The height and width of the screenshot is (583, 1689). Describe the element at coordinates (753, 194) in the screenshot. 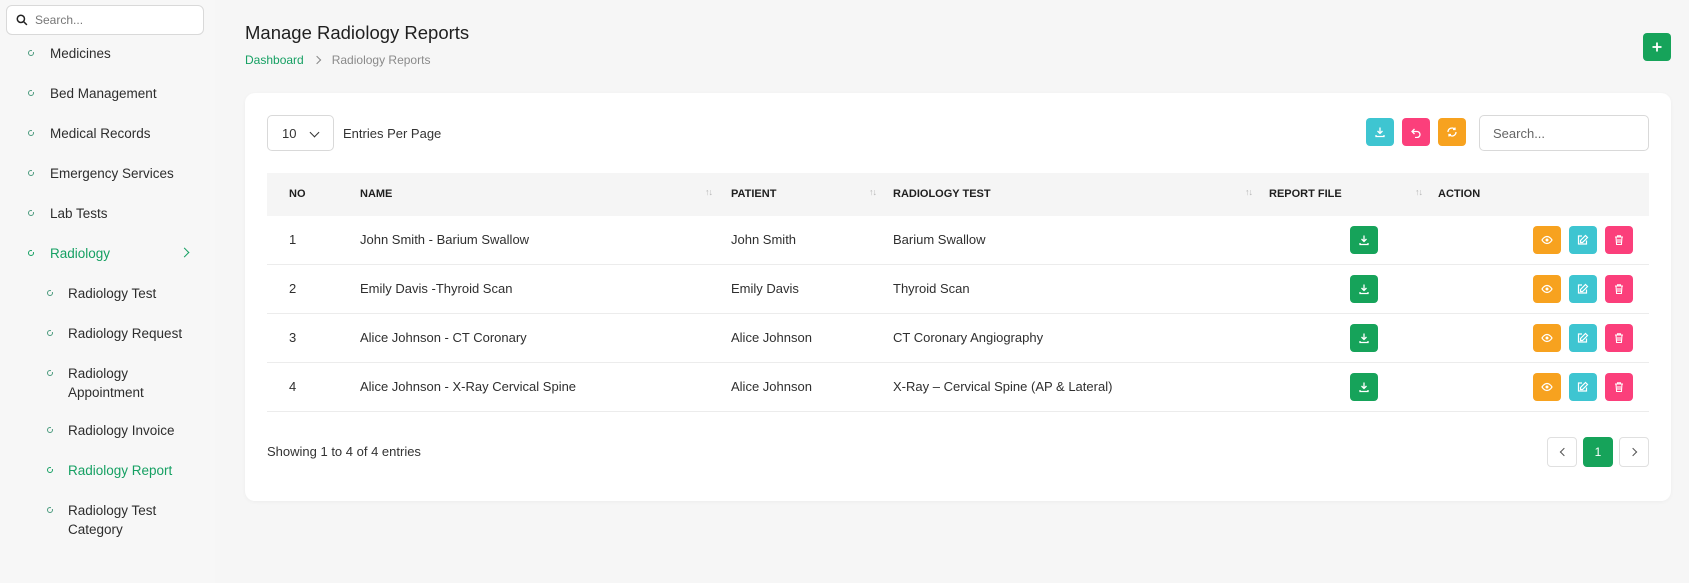

I see `column-header-patient: PATIENT` at that location.